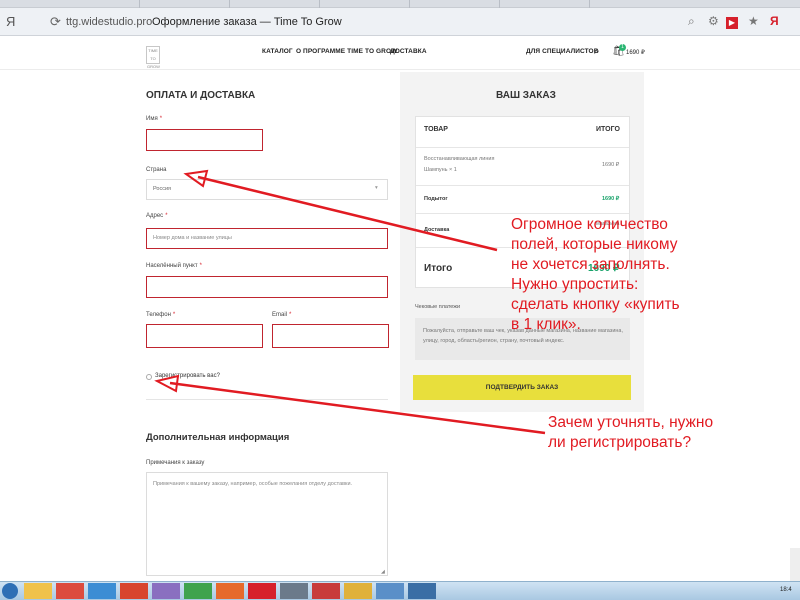 This screenshot has width=800, height=600. I want to click on extra-info-heading: Дополнительная информация, so click(218, 437).